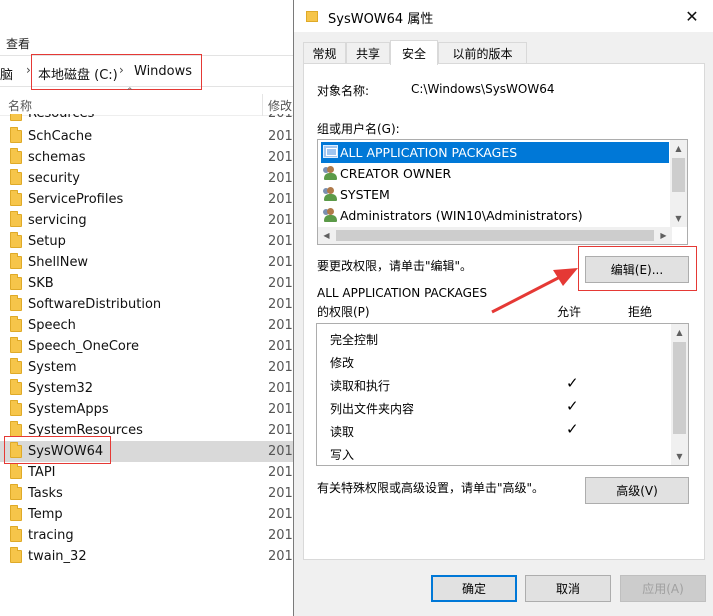  What do you see at coordinates (343, 312) in the screenshot?
I see `permissions-title-line2: 的权限(P)` at bounding box center [343, 312].